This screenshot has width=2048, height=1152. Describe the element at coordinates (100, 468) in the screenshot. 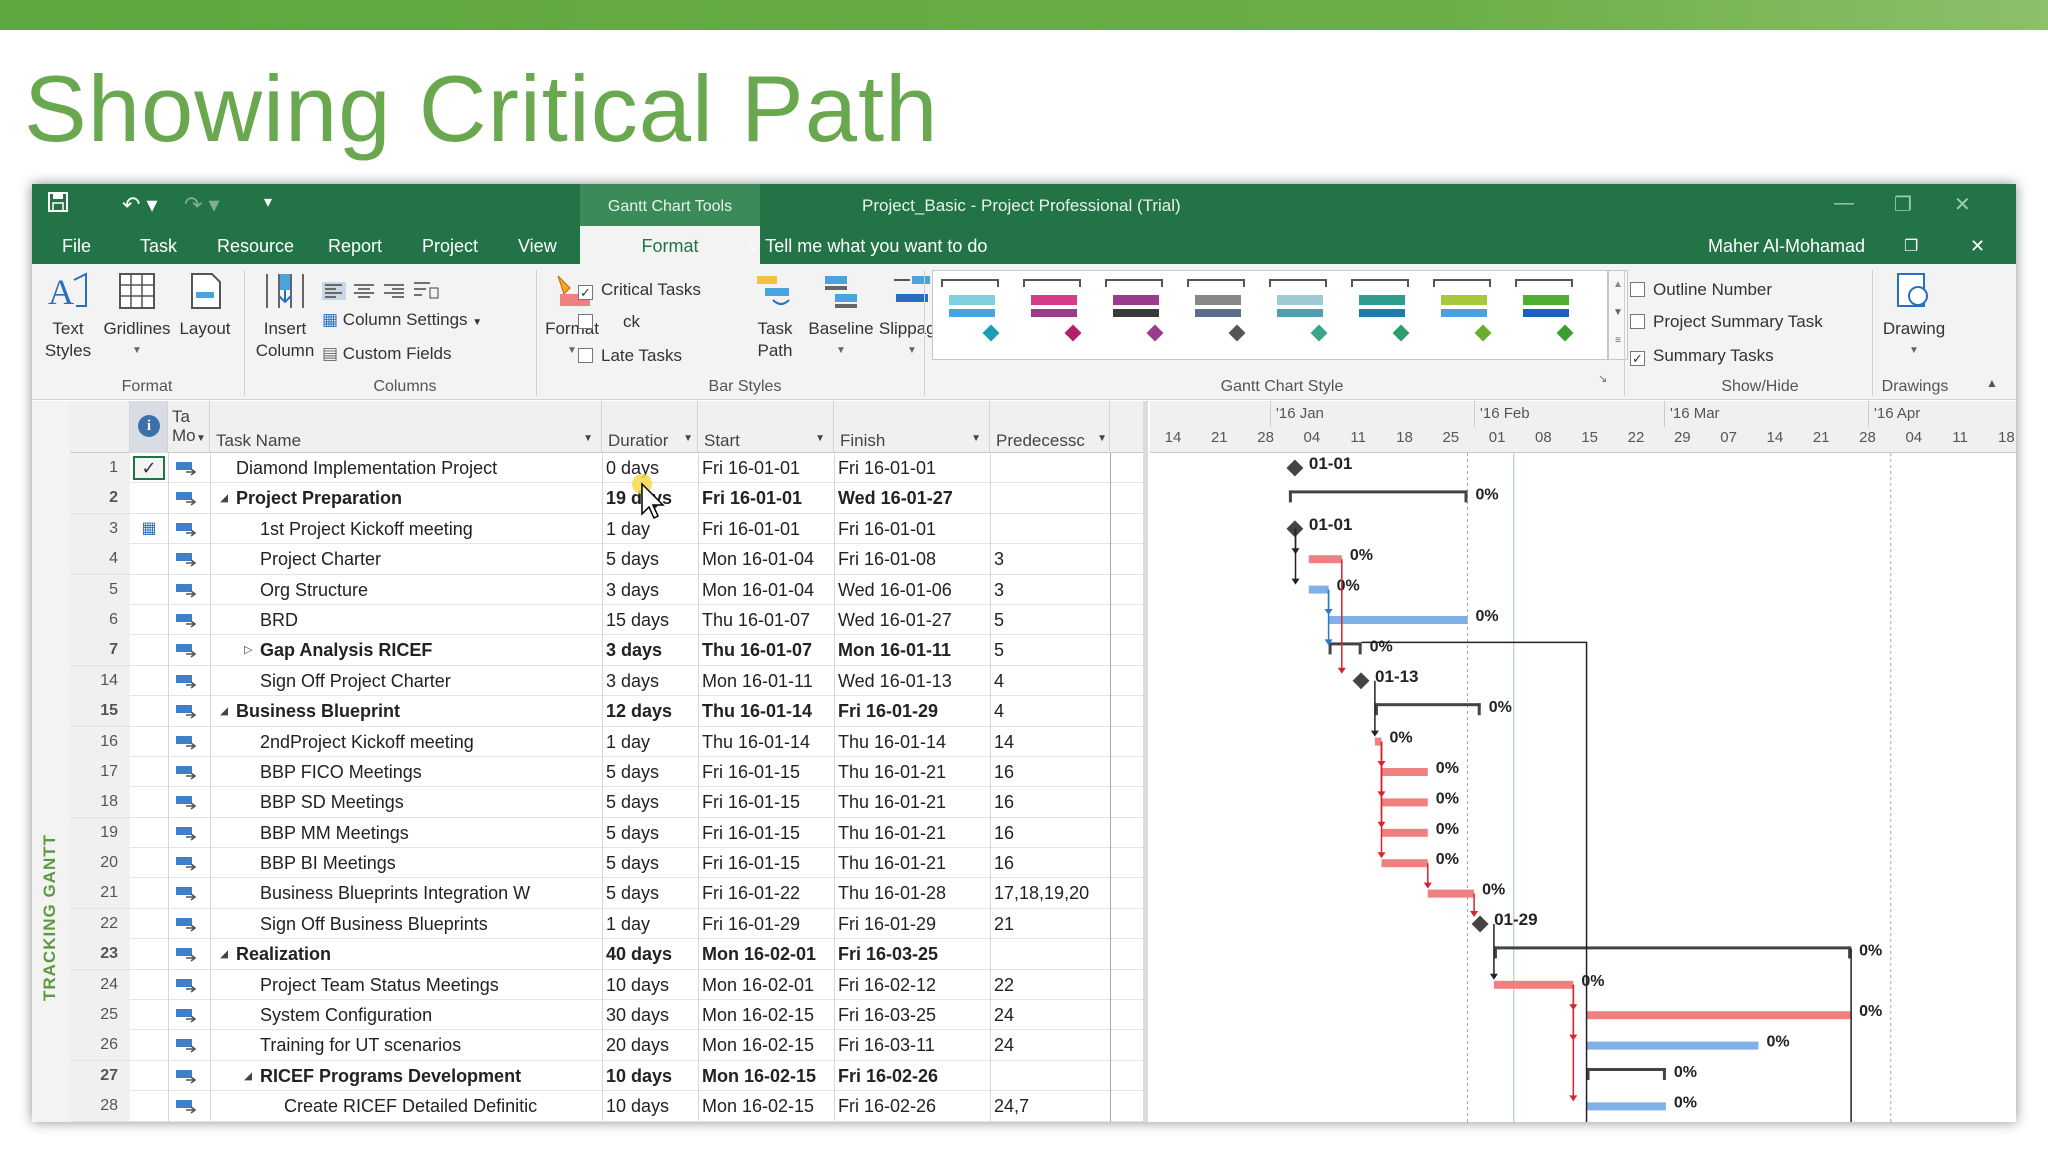

I see `row-id: 1` at that location.